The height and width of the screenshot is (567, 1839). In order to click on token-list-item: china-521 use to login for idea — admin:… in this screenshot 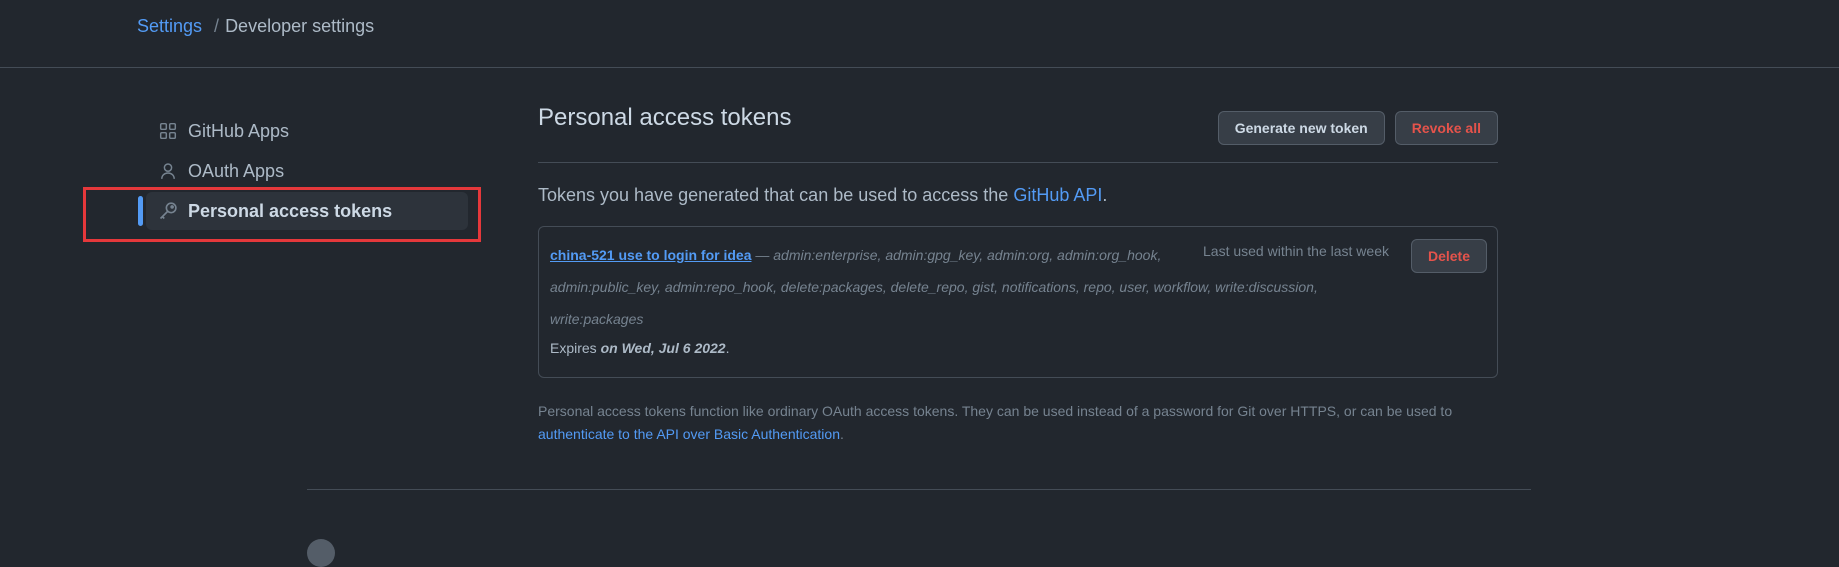, I will do `click(1018, 302)`.